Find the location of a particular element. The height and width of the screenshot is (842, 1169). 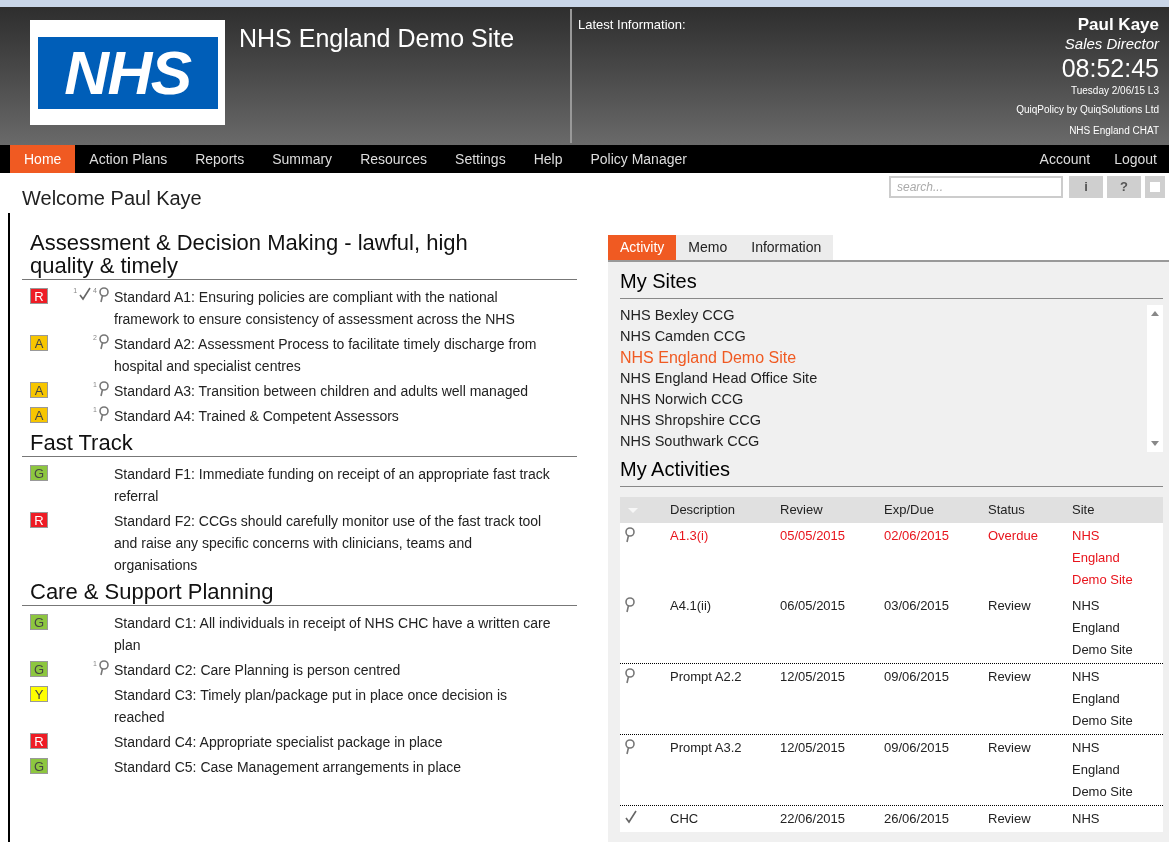

column-header: Site is located at coordinates (1117, 510).